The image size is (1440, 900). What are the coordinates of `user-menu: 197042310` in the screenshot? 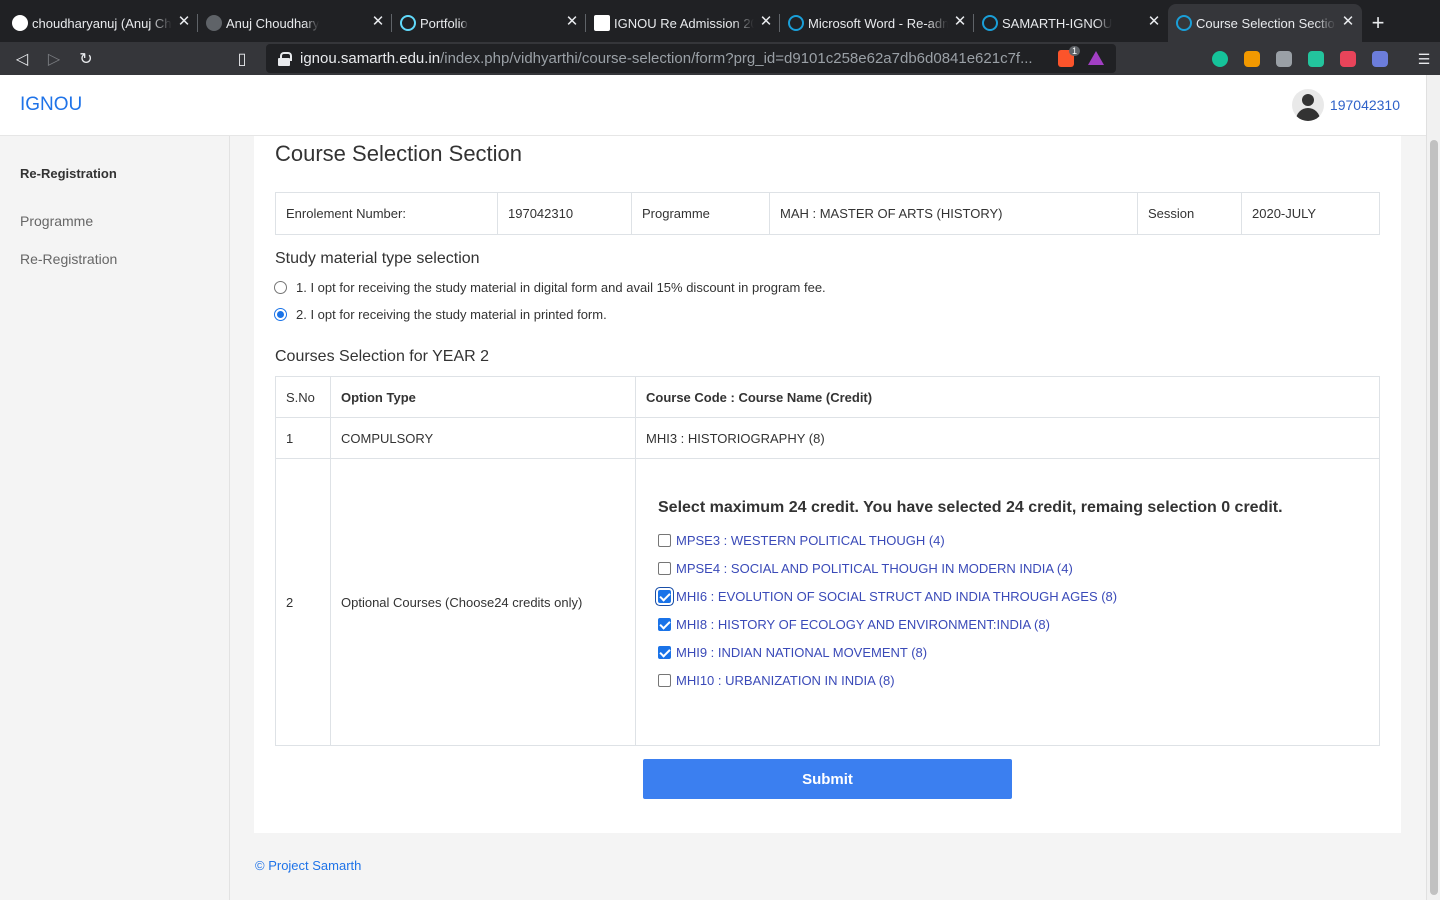 It's located at (1345, 105).